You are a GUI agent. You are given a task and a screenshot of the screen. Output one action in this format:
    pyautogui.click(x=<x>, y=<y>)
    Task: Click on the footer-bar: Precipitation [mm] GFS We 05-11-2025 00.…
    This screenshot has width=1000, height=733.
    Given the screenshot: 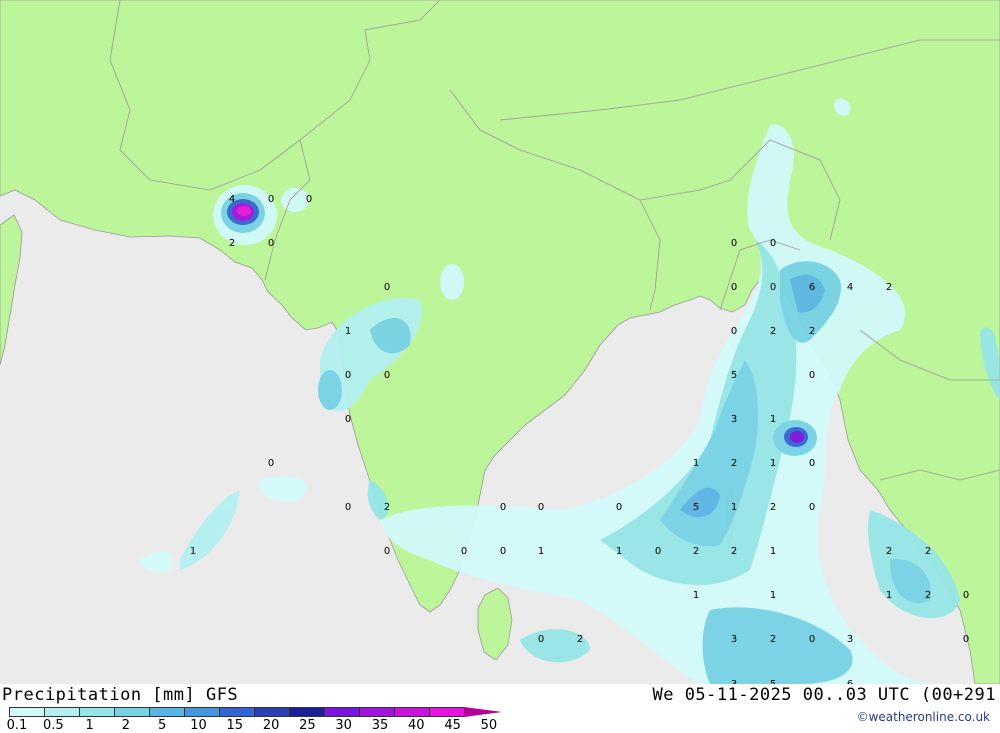 What is the action you would take?
    pyautogui.click(x=500, y=708)
    